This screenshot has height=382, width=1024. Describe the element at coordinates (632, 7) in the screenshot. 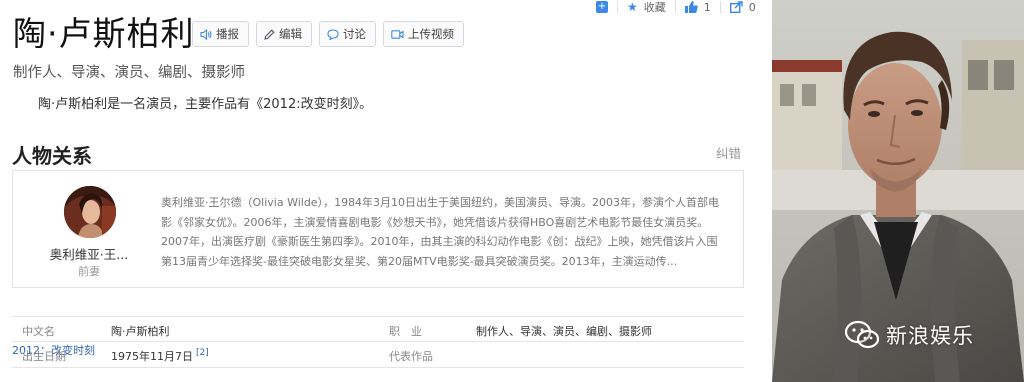

I see `star-icon: ★` at that location.